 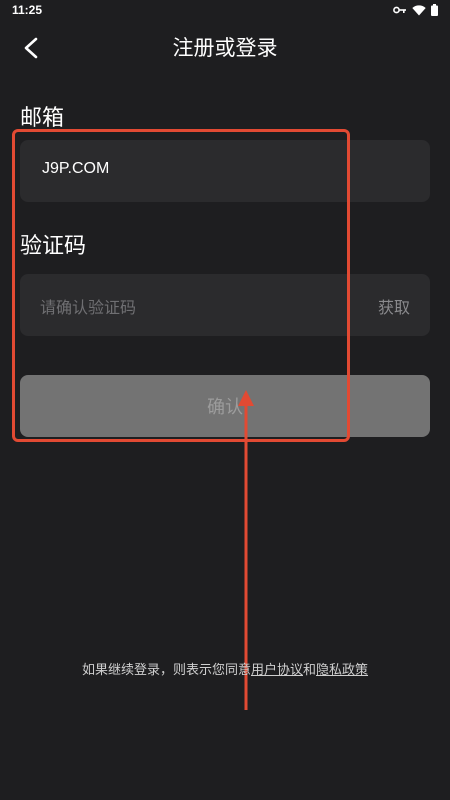 What do you see at coordinates (342, 670) in the screenshot?
I see `privacy-policy-link: 隐私政策` at bounding box center [342, 670].